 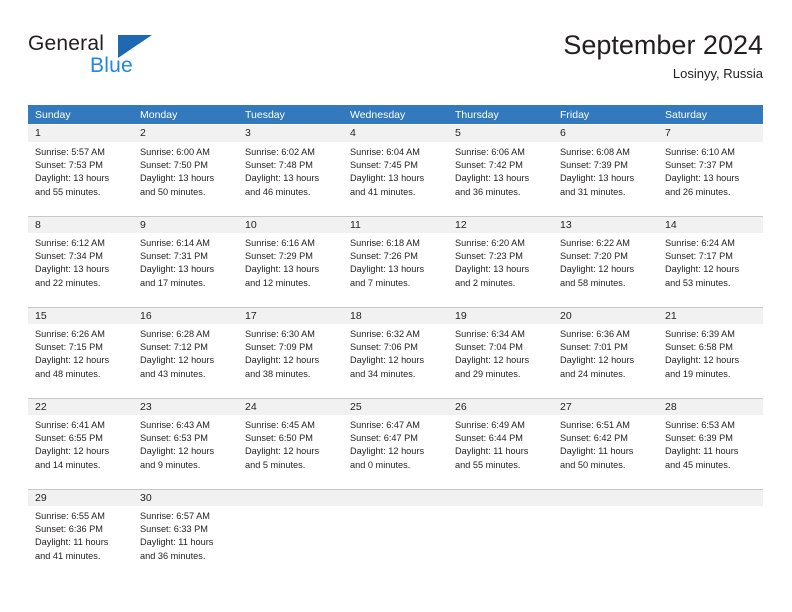 I want to click on sunset-text: Sunset: 7:17 PM, so click(x=699, y=256).